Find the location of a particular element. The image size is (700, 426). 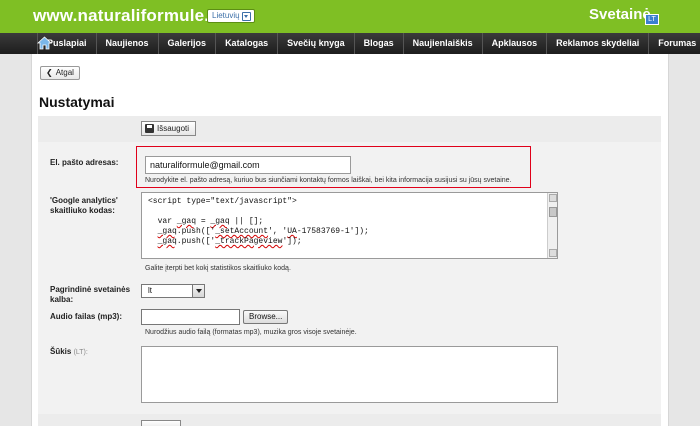

nav-item-naujienos: Naujienos is located at coordinates (126, 43).